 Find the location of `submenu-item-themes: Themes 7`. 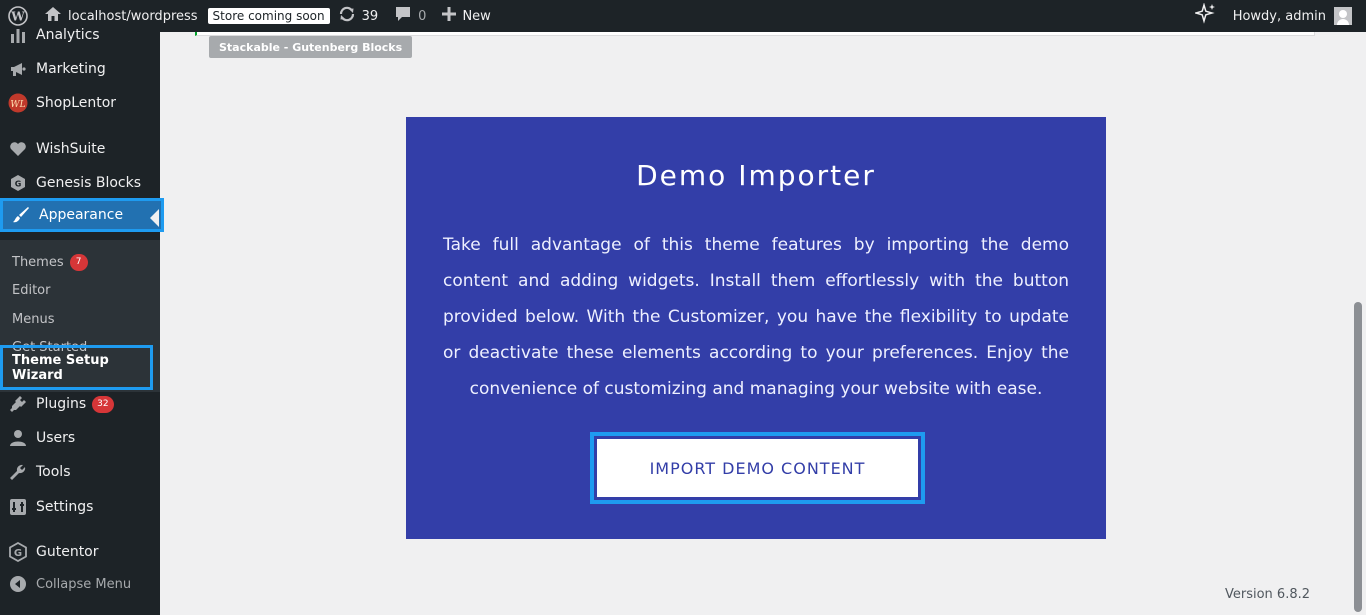

submenu-item-themes: Themes 7 is located at coordinates (80, 262).